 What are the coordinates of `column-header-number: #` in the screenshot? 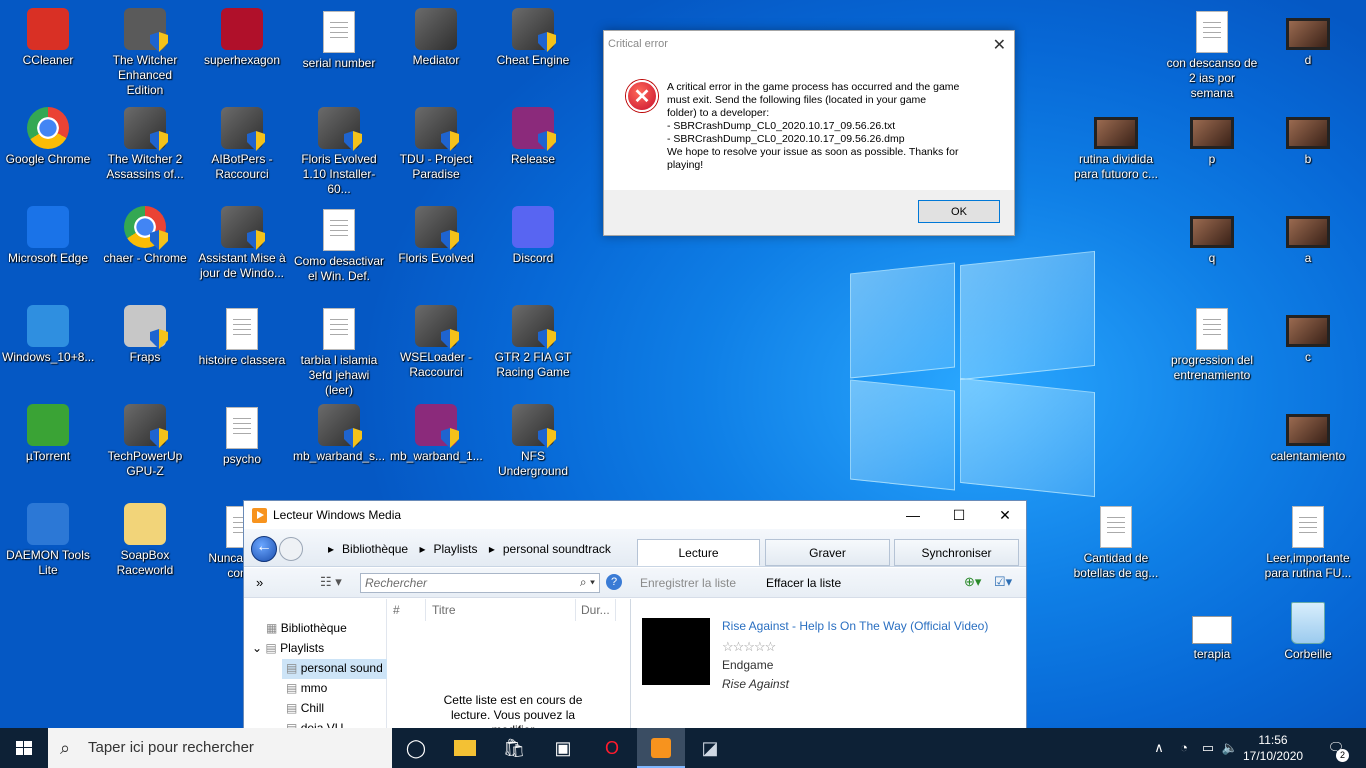 It's located at (407, 610).